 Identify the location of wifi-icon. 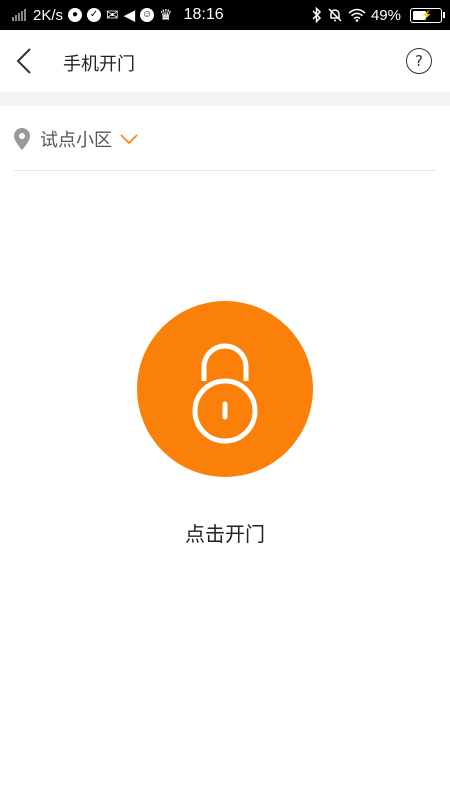
(357, 15).